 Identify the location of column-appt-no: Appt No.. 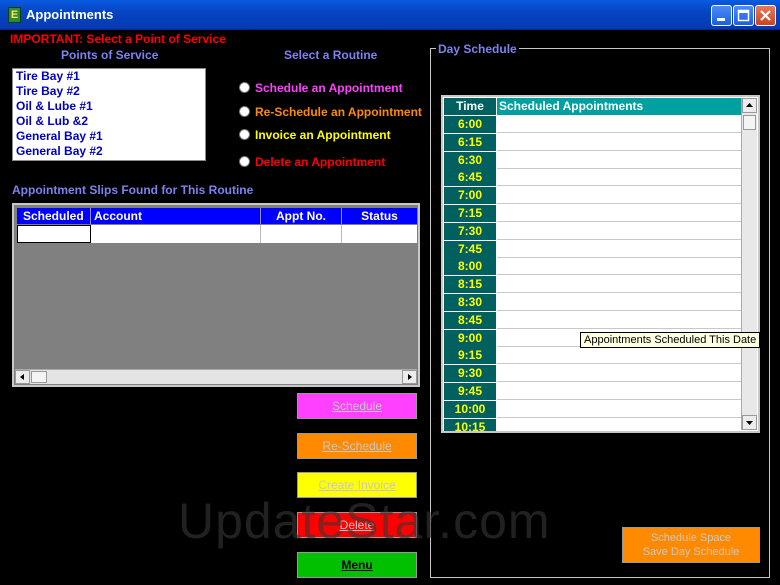
(301, 216).